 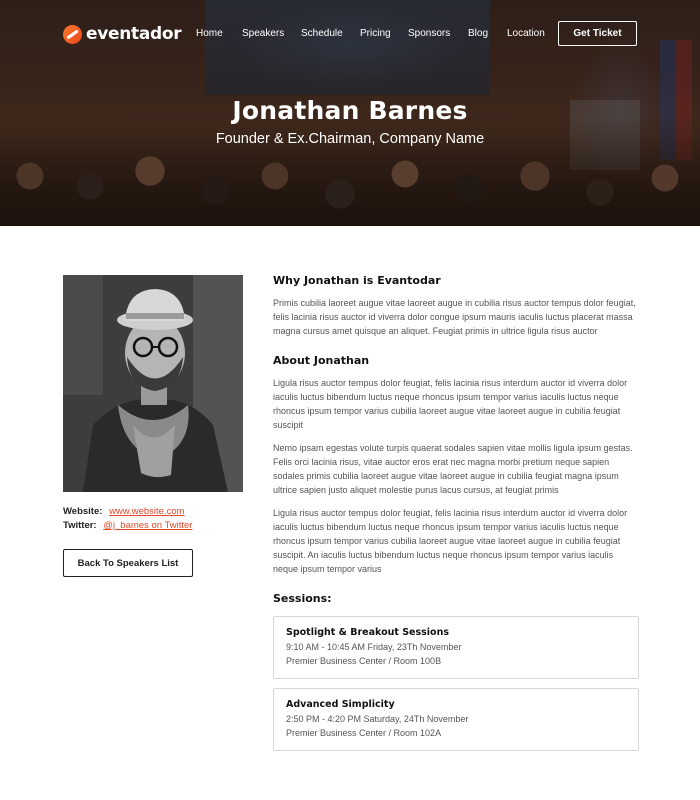 I want to click on brand-name: eventador, so click(x=134, y=34).